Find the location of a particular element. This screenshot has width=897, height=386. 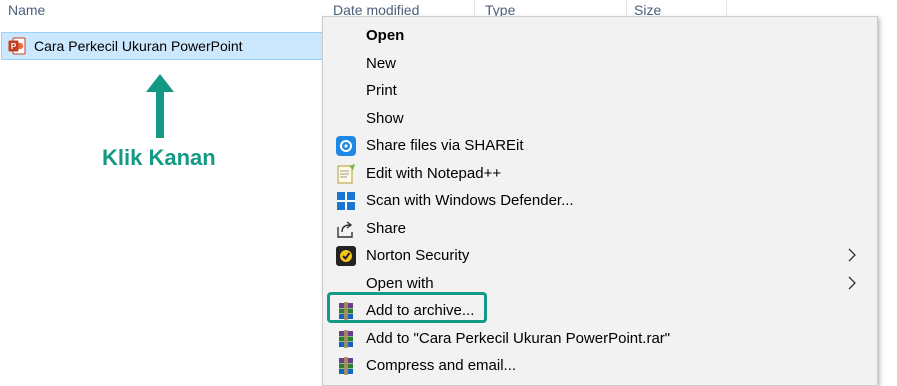

file-row-selected: P Cara Perkecil Ukuran PowerPoint is located at coordinates (166, 46).